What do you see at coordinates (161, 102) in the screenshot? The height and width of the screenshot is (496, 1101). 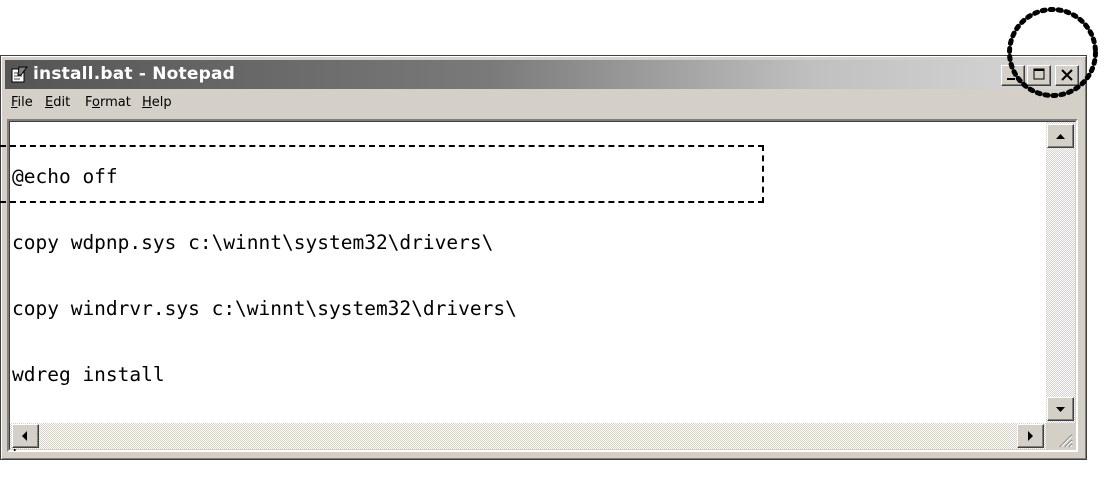 I see `menu-help-rest: elp` at bounding box center [161, 102].